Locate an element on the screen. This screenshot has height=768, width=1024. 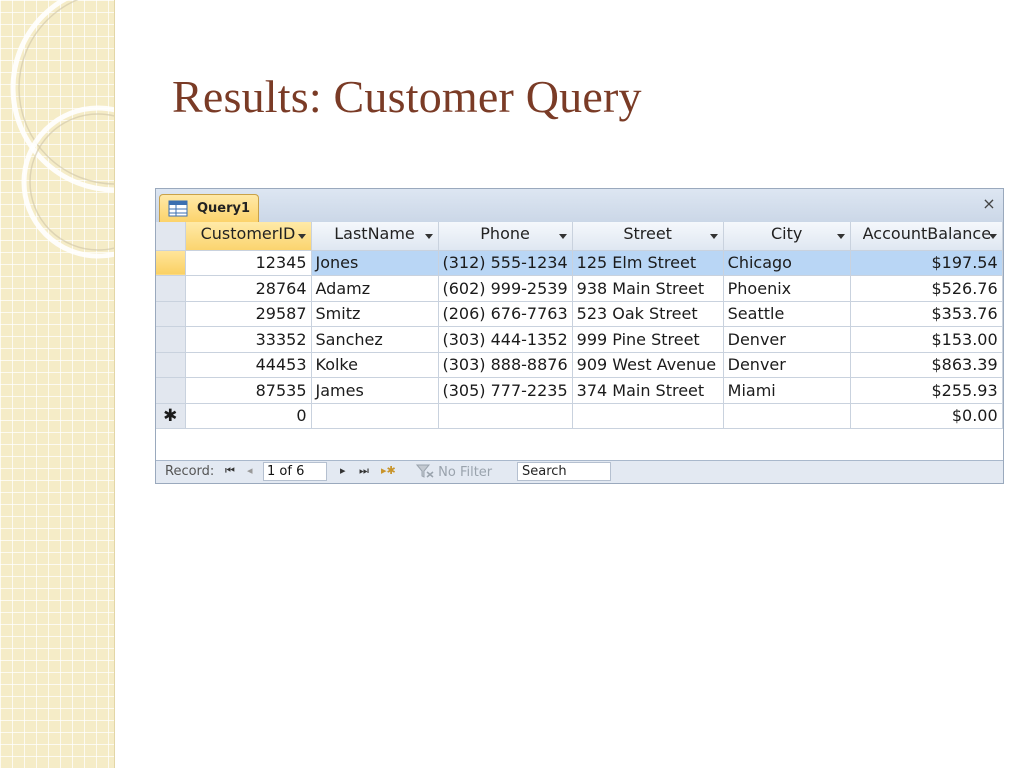
cell-lastname is located at coordinates (375, 416).